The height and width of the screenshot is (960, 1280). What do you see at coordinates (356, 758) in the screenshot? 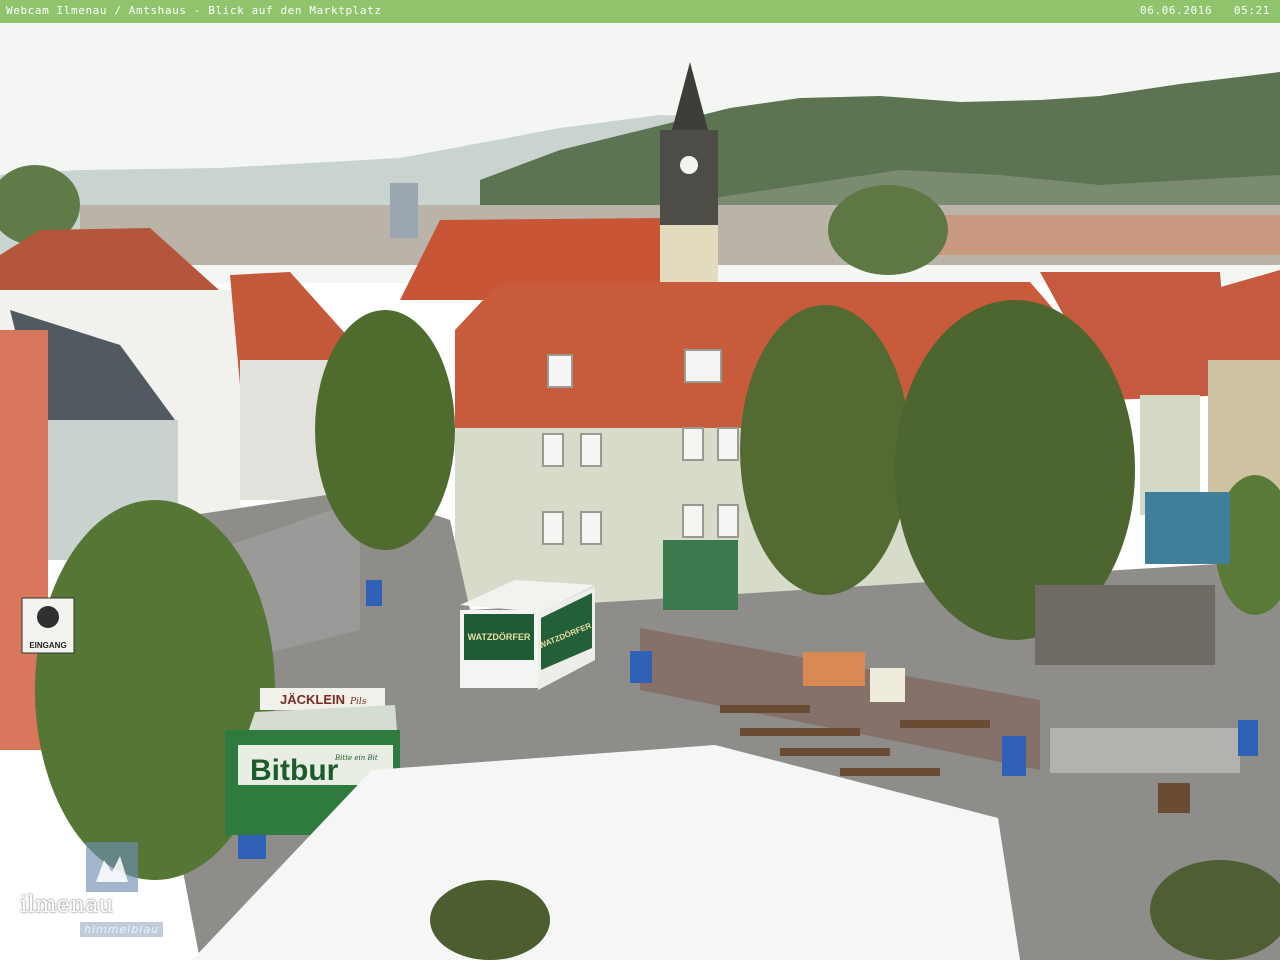
I see `stall-tagline: Bitte ein Bit` at bounding box center [356, 758].